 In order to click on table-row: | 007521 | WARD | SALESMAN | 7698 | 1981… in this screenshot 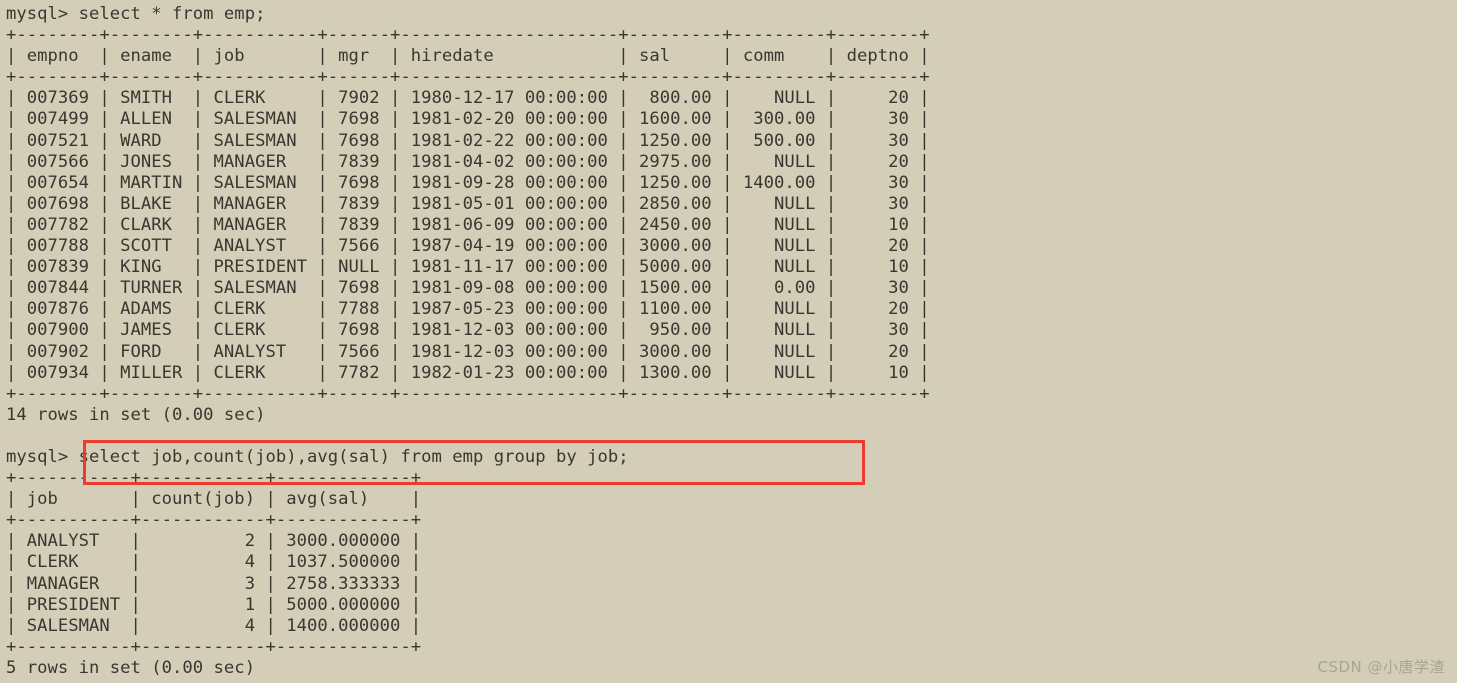, I will do `click(468, 140)`.